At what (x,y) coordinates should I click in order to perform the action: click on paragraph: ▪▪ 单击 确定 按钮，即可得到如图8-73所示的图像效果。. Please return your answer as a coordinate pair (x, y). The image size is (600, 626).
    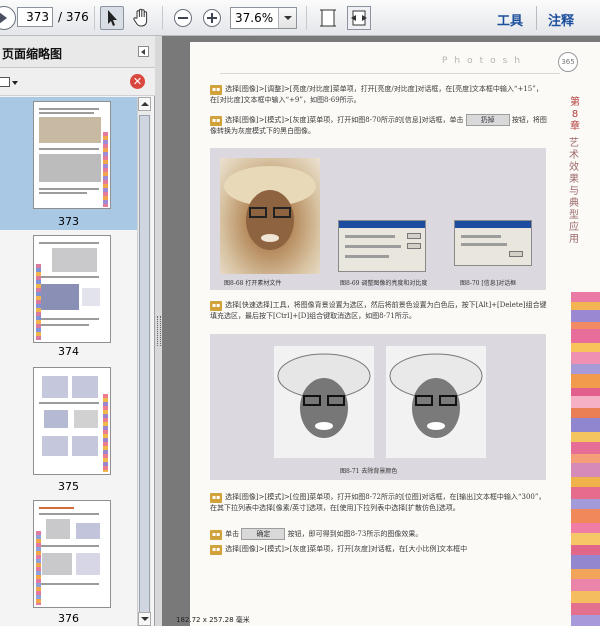
    Looking at the image, I should click on (379, 534).